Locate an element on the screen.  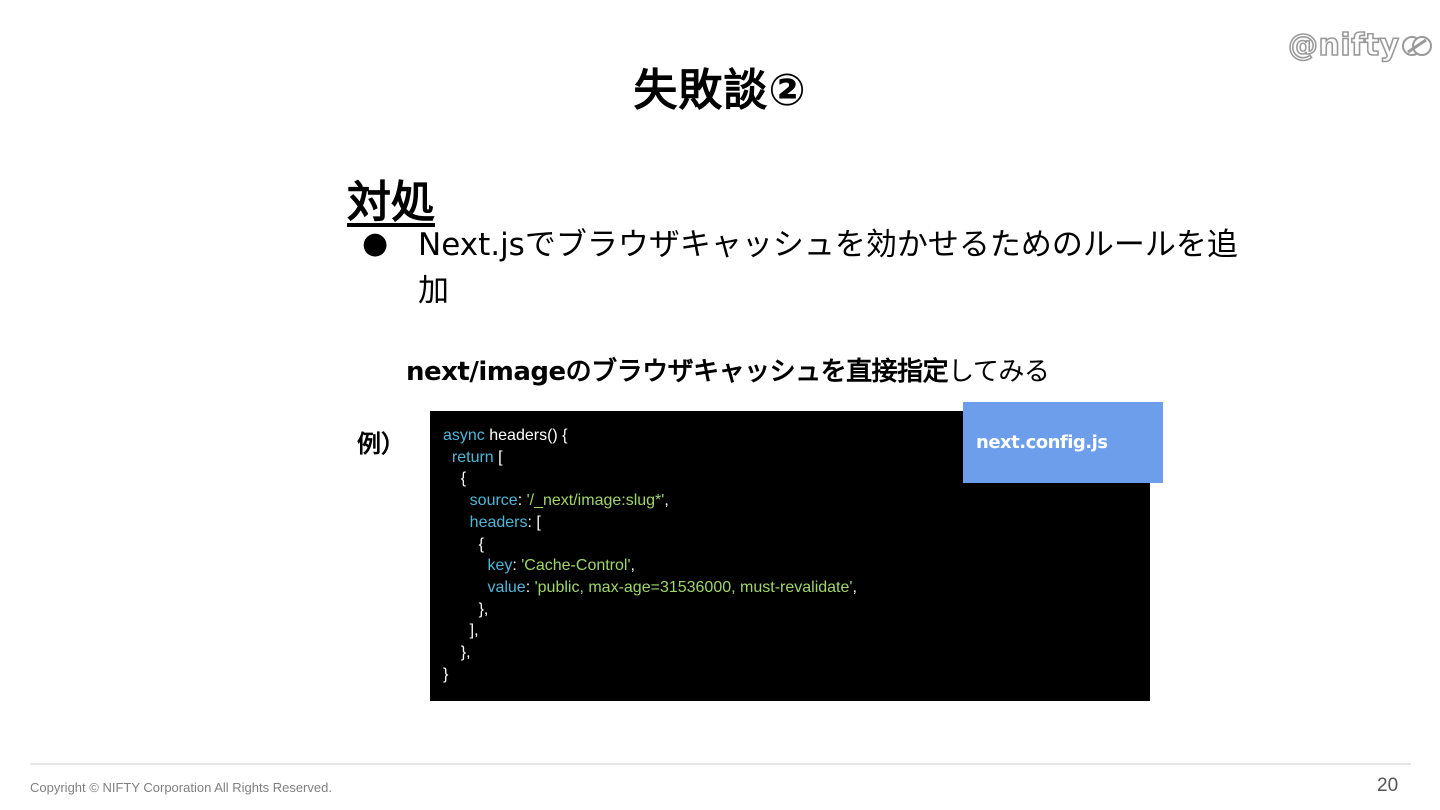
code-keyword: key is located at coordinates (500, 566).